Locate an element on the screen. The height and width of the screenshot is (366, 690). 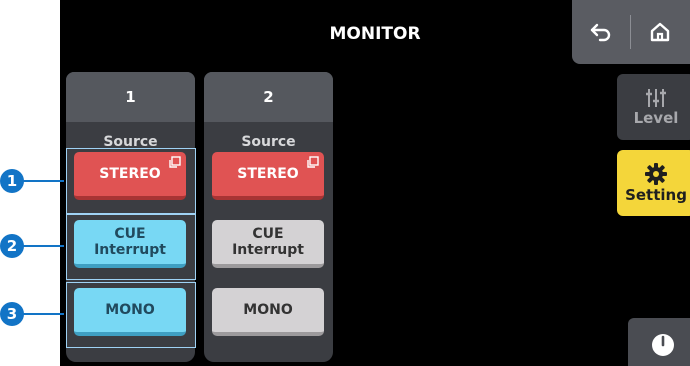
mono-button: MONO is located at coordinates (268, 312).